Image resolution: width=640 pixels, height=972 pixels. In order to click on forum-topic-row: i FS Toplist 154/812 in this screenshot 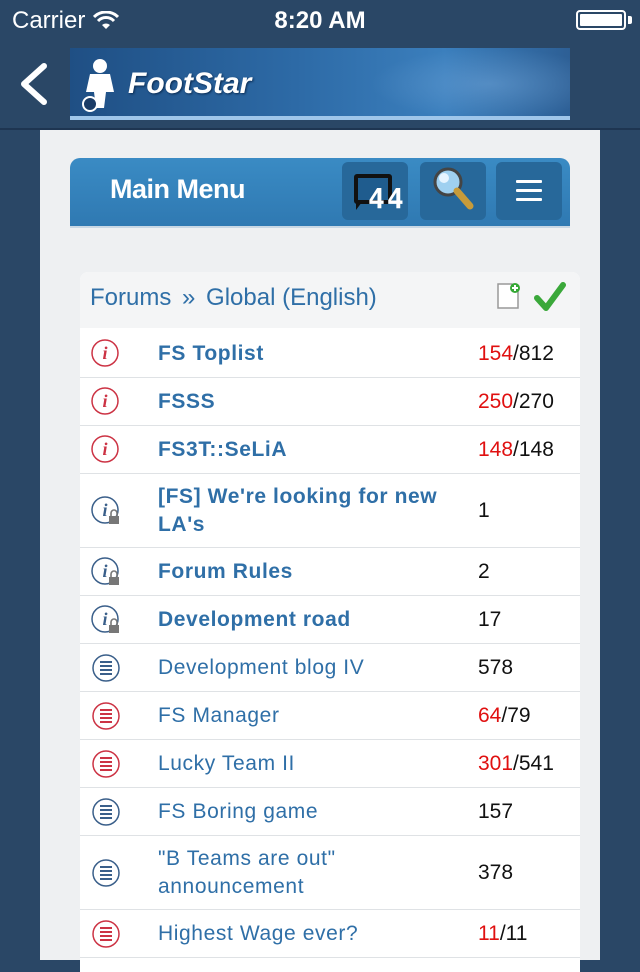, I will do `click(330, 354)`.